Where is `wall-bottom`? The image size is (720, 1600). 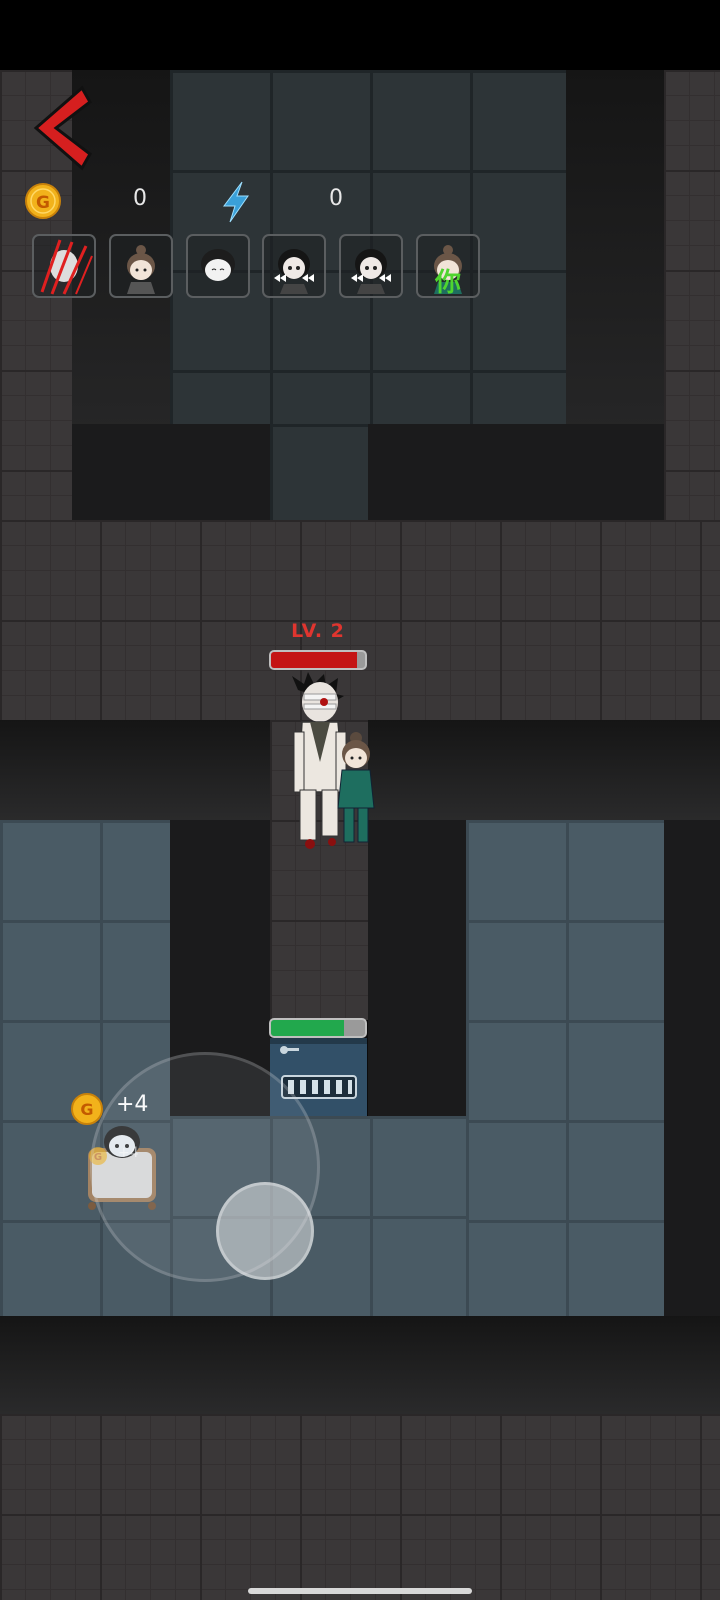
wall-bottom is located at coordinates (360, 1365).